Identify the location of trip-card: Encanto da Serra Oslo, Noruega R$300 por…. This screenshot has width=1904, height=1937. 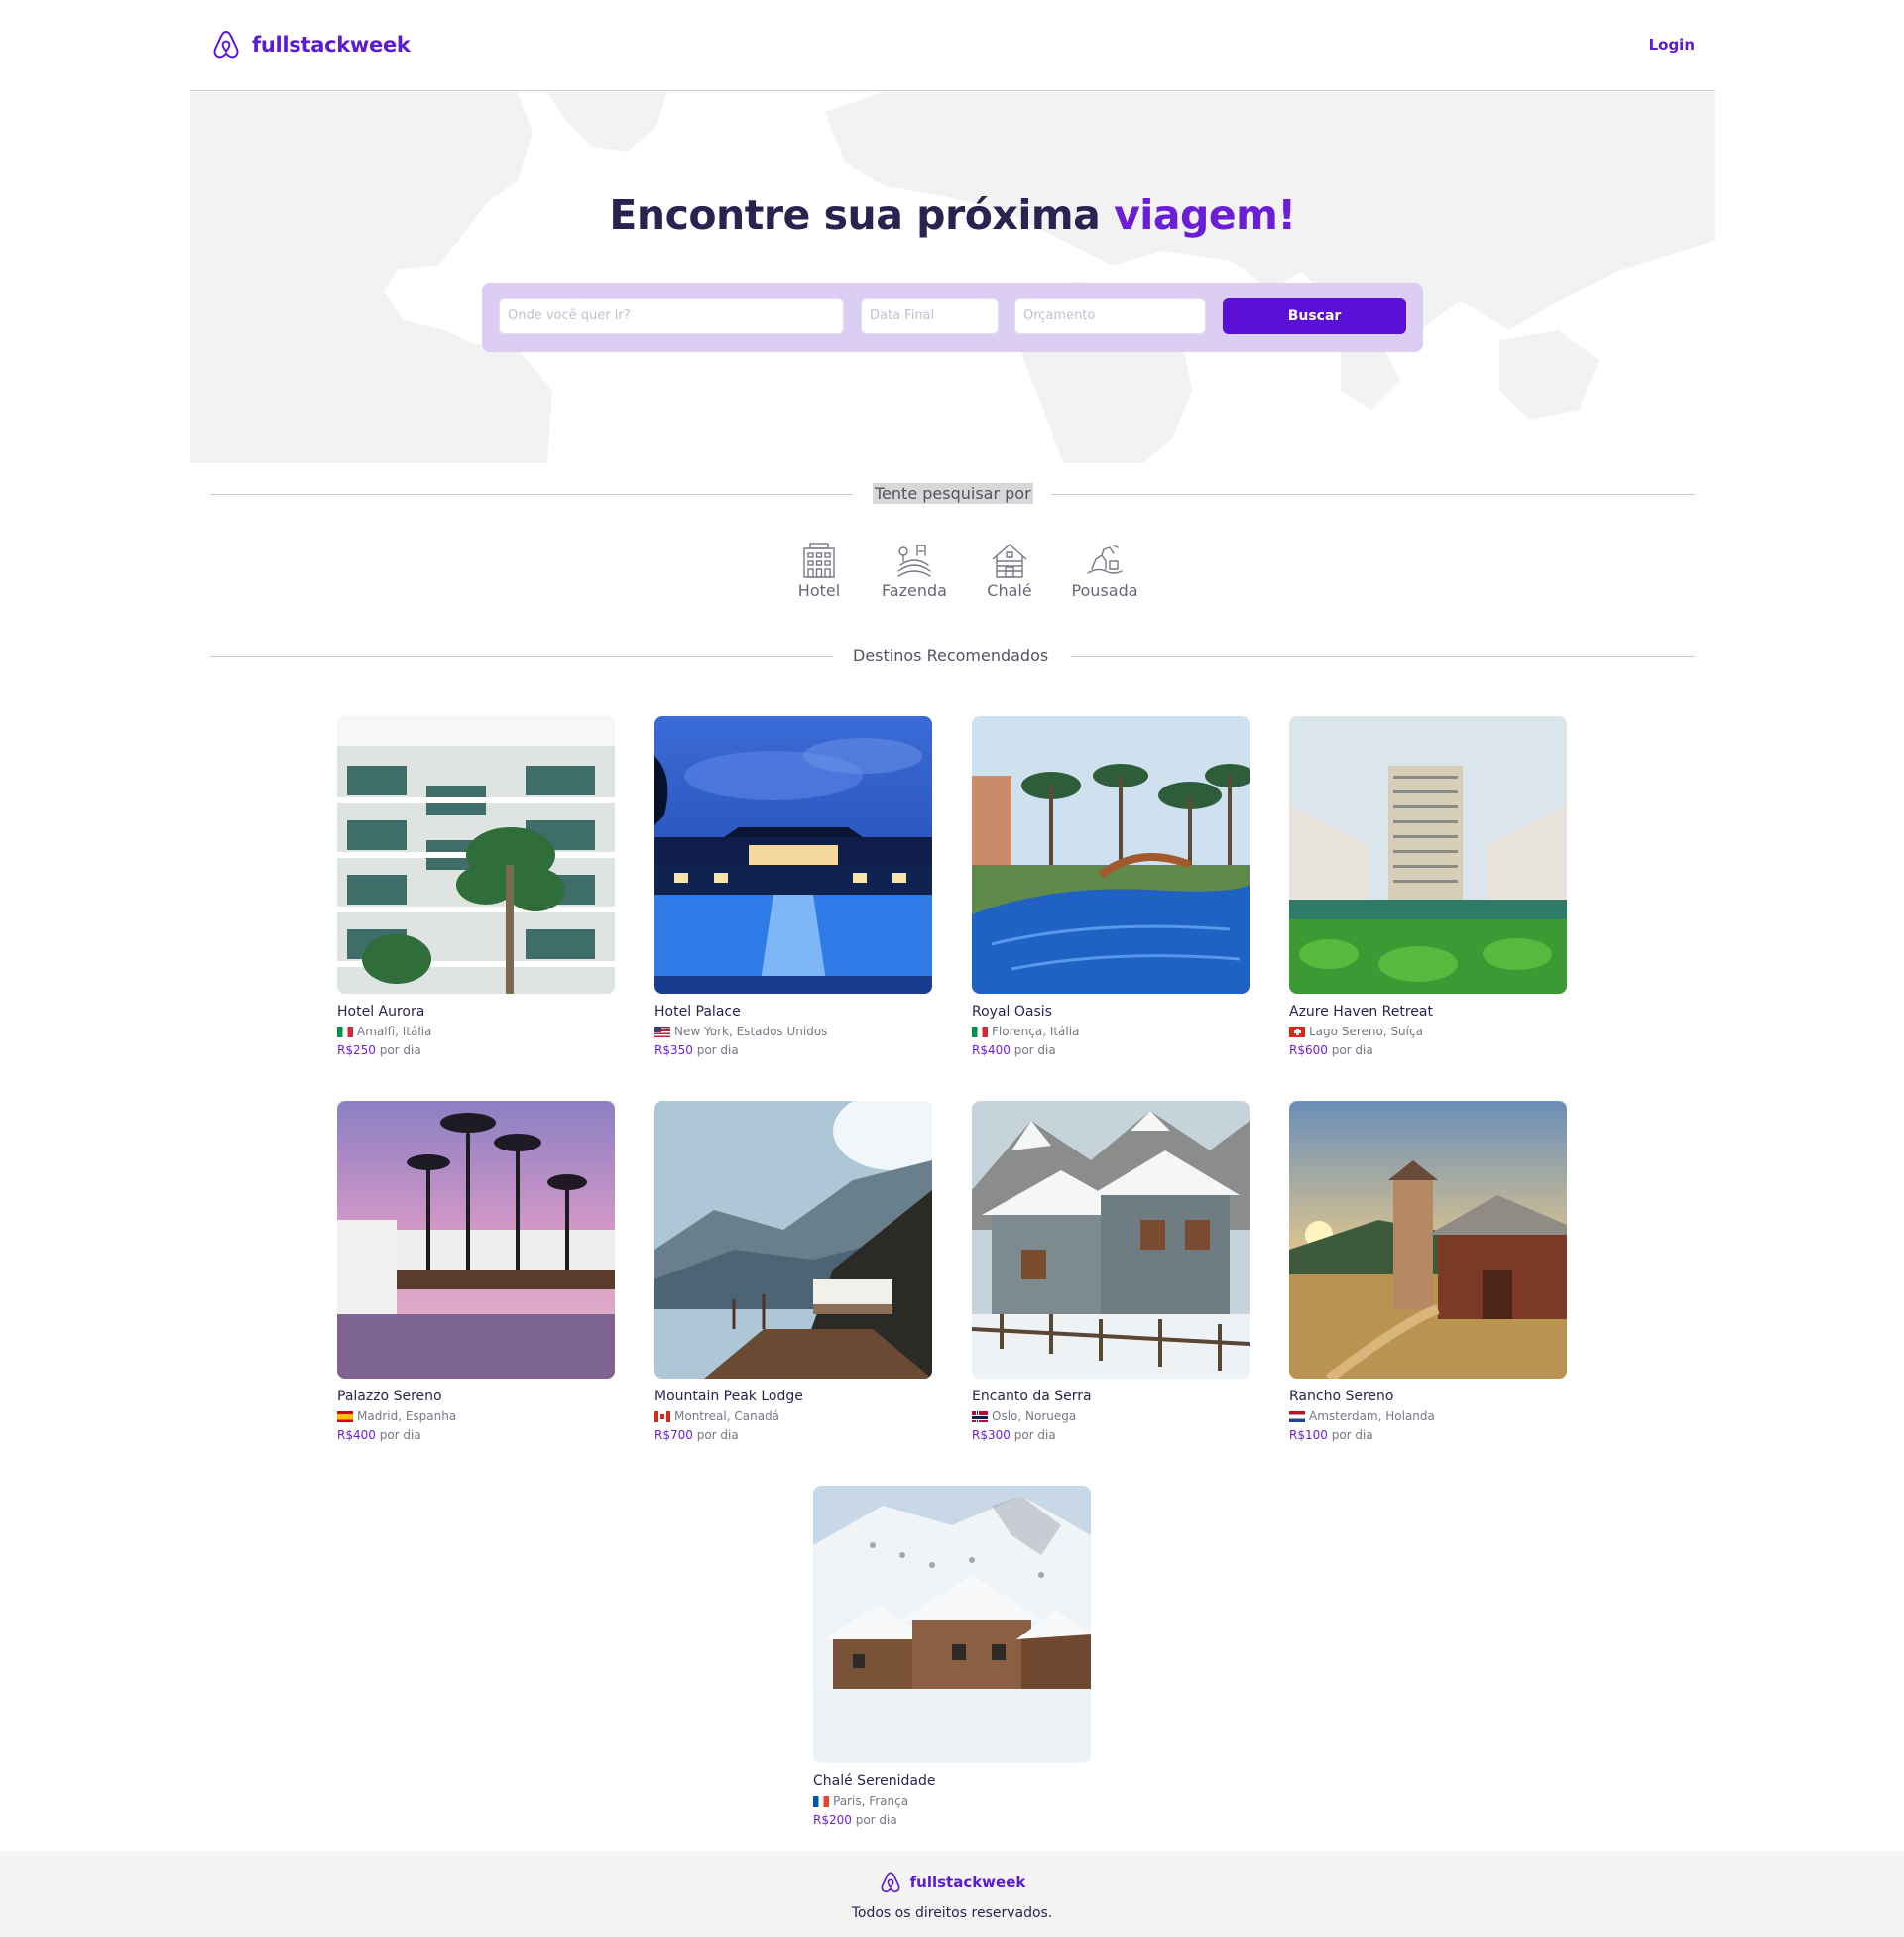
(1111, 1271).